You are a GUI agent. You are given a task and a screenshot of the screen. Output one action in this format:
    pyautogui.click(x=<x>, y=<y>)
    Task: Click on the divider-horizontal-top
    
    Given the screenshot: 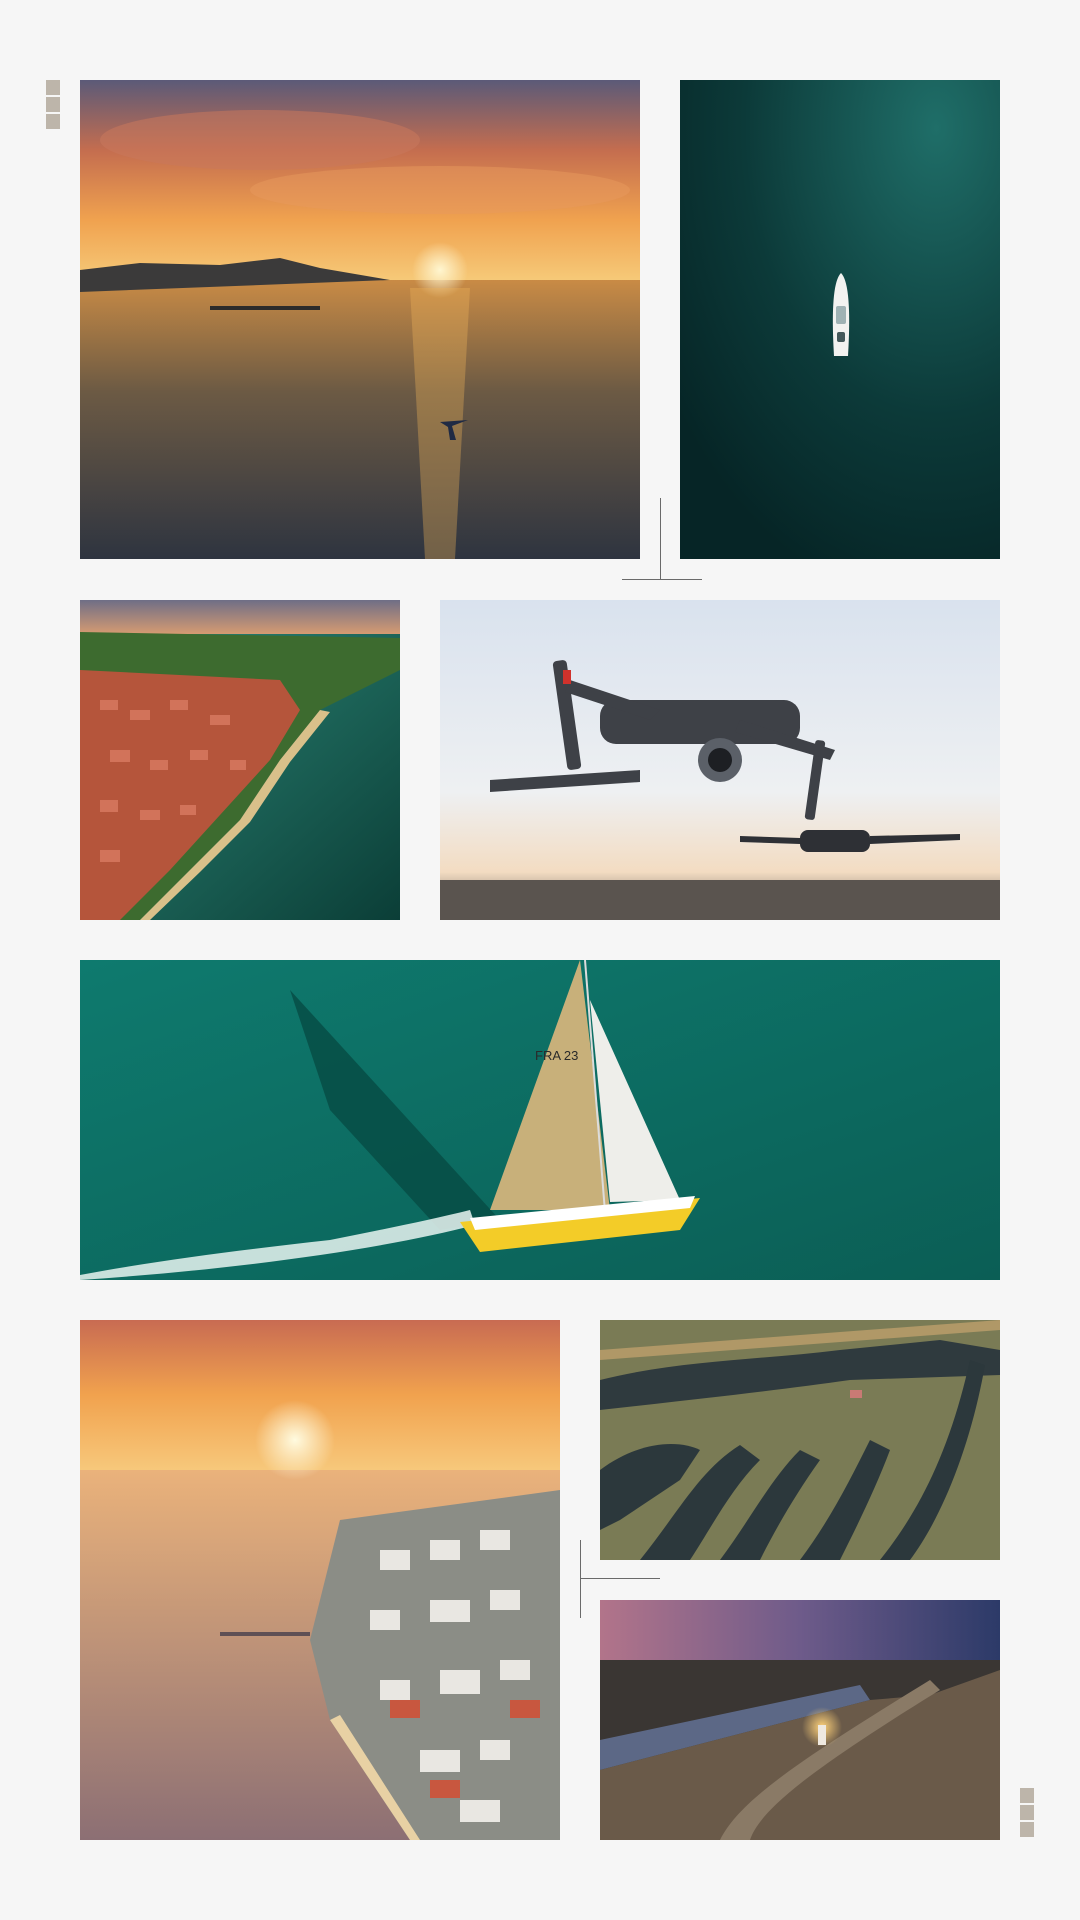 What is the action you would take?
    pyautogui.click(x=662, y=579)
    